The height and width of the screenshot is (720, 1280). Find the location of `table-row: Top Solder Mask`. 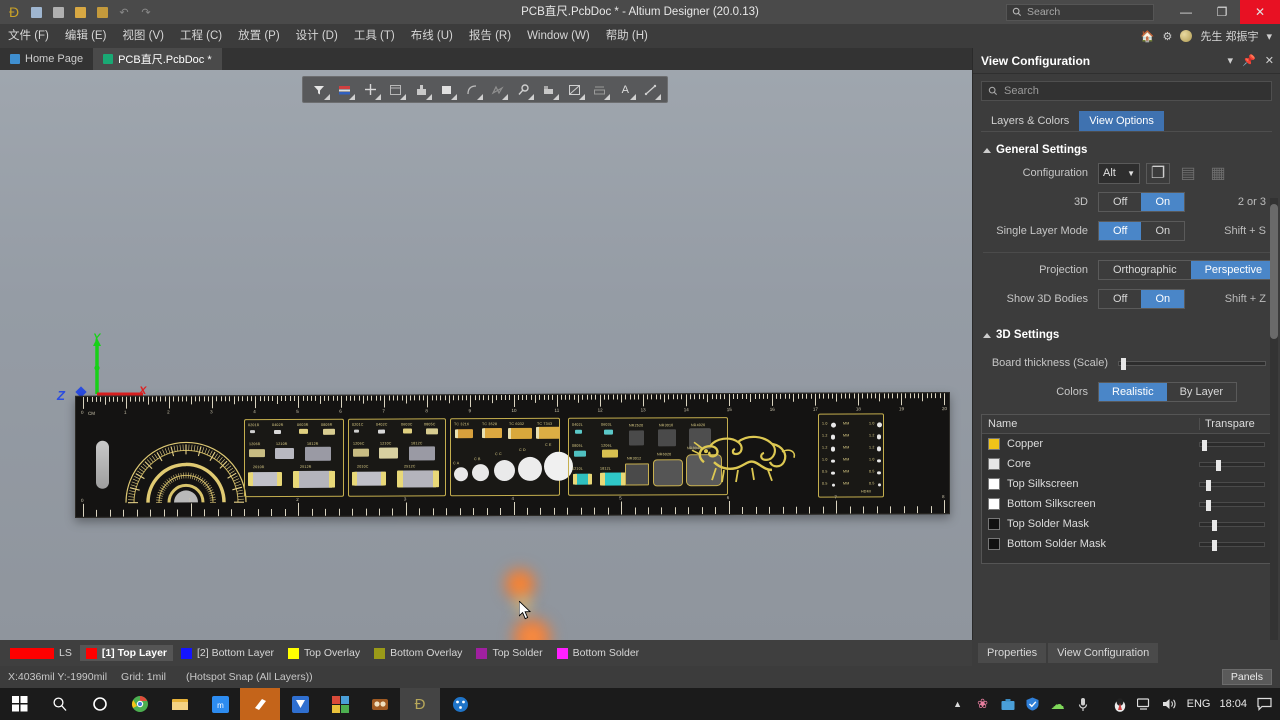

table-row: Top Solder Mask is located at coordinates (1126, 524).